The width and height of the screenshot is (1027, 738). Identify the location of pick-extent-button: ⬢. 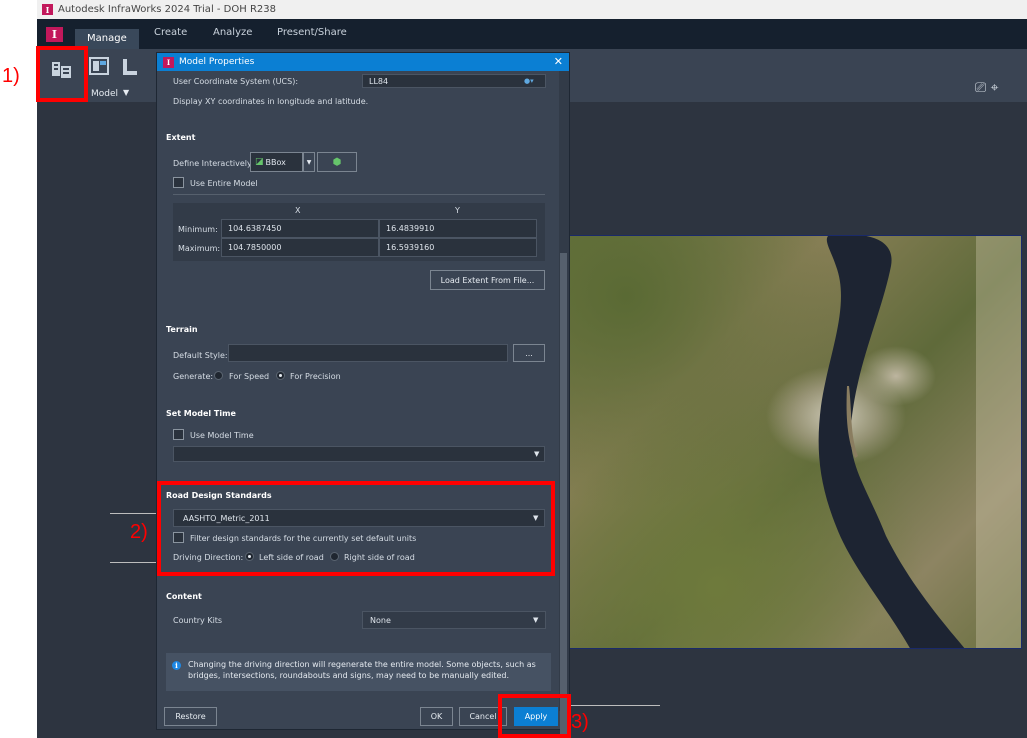
(337, 162).